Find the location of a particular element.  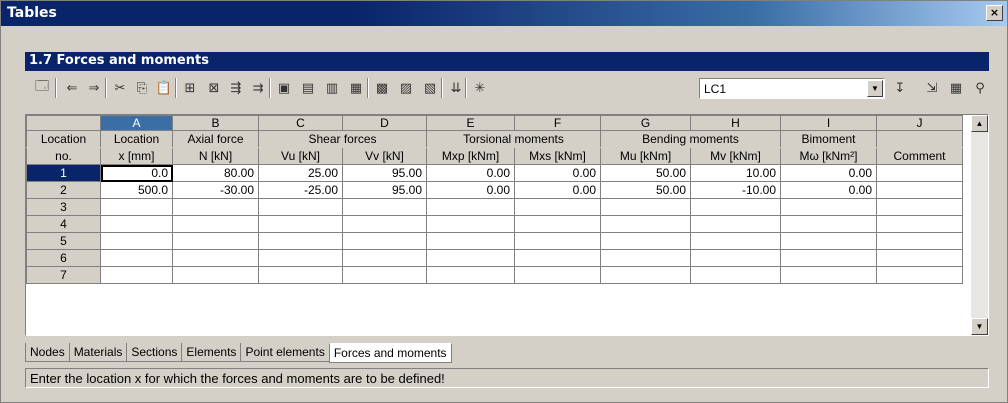

cut-icon: ✂ is located at coordinates (120, 88).